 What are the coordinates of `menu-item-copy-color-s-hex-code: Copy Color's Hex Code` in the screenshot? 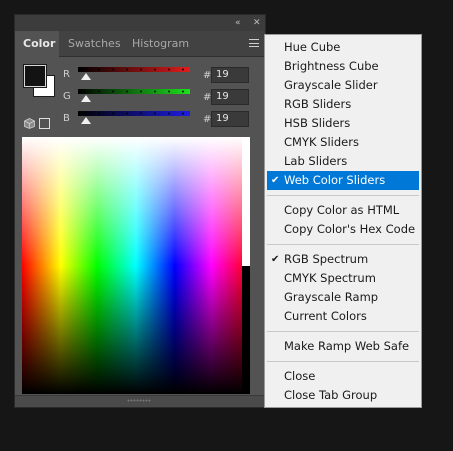 It's located at (343, 229).